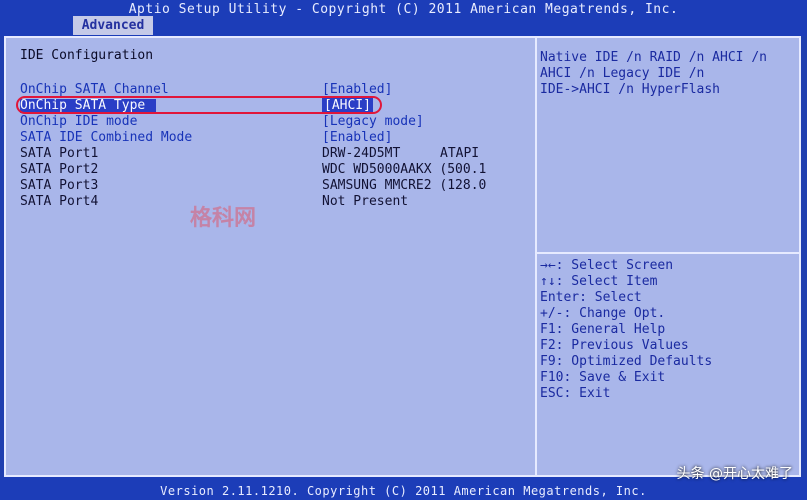 The height and width of the screenshot is (500, 807). Describe the element at coordinates (591, 297) in the screenshot. I see `key-legend-item: Enter: Select` at that location.